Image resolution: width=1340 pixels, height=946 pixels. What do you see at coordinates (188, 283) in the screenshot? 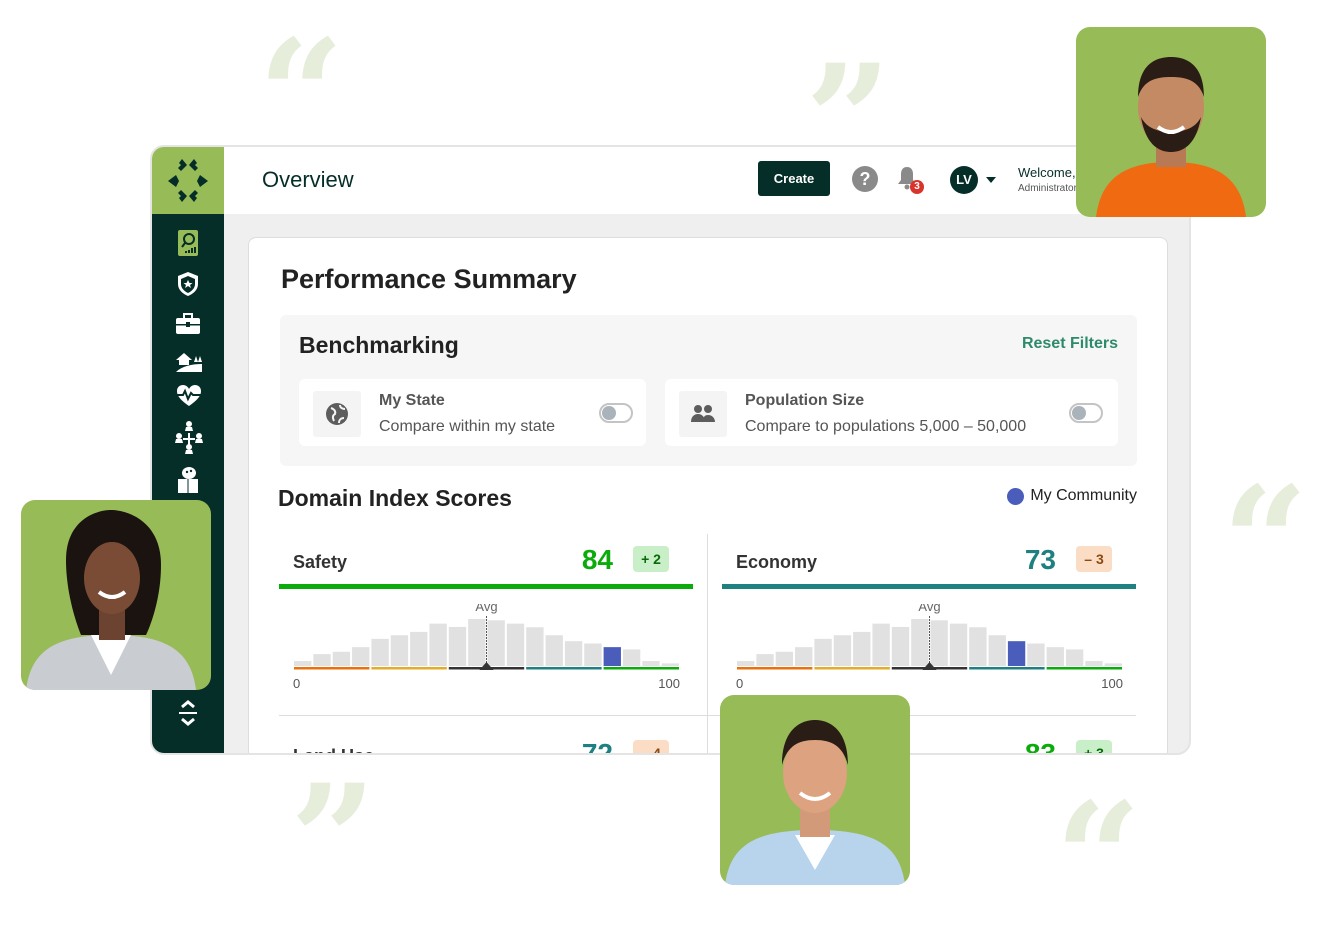
I see `shield-star-icon` at bounding box center [188, 283].